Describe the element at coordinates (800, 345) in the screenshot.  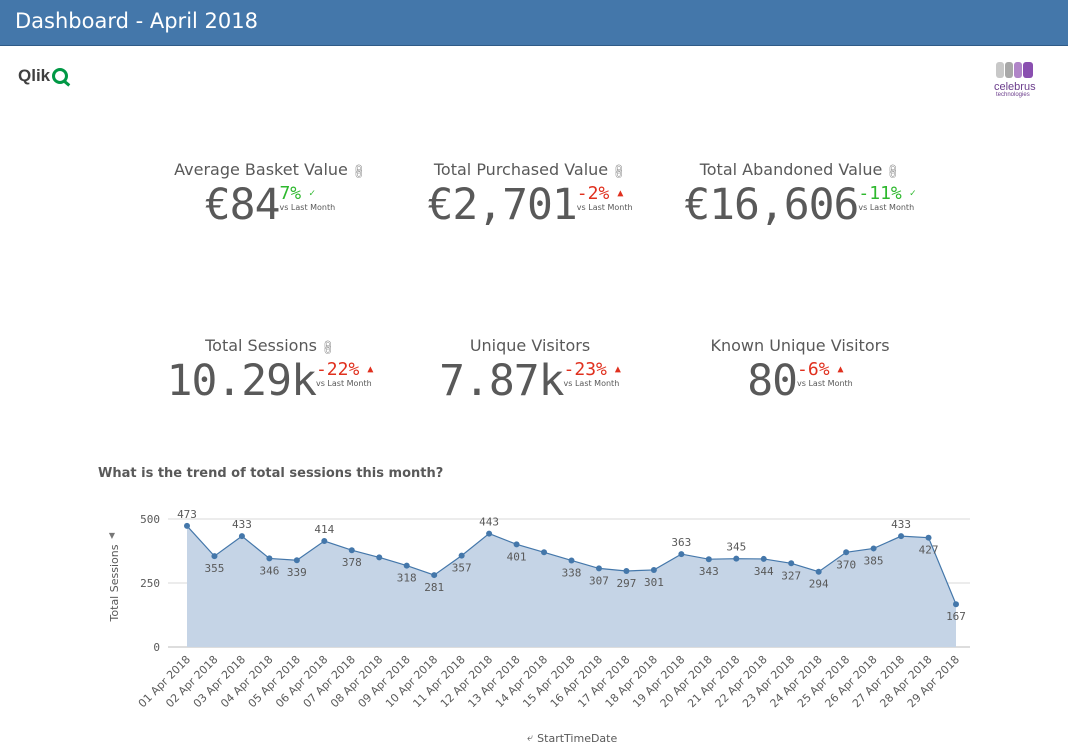
I see `kpi-label: Known Unique Visitors` at that location.